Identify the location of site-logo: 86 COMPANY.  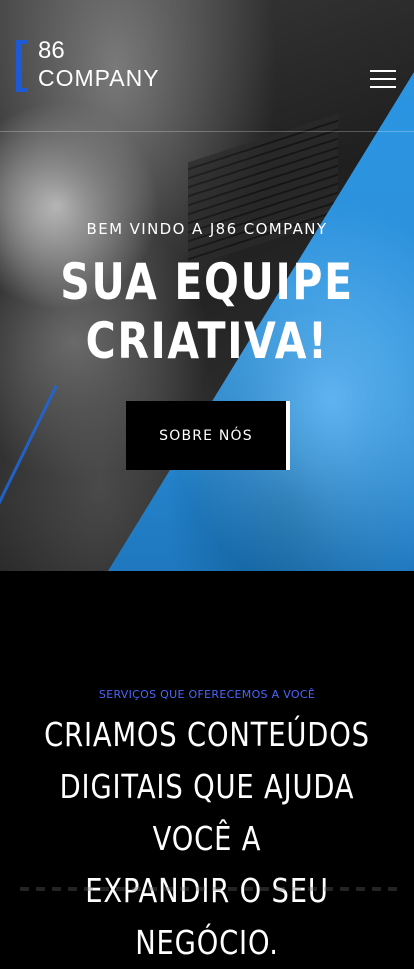
(111, 66).